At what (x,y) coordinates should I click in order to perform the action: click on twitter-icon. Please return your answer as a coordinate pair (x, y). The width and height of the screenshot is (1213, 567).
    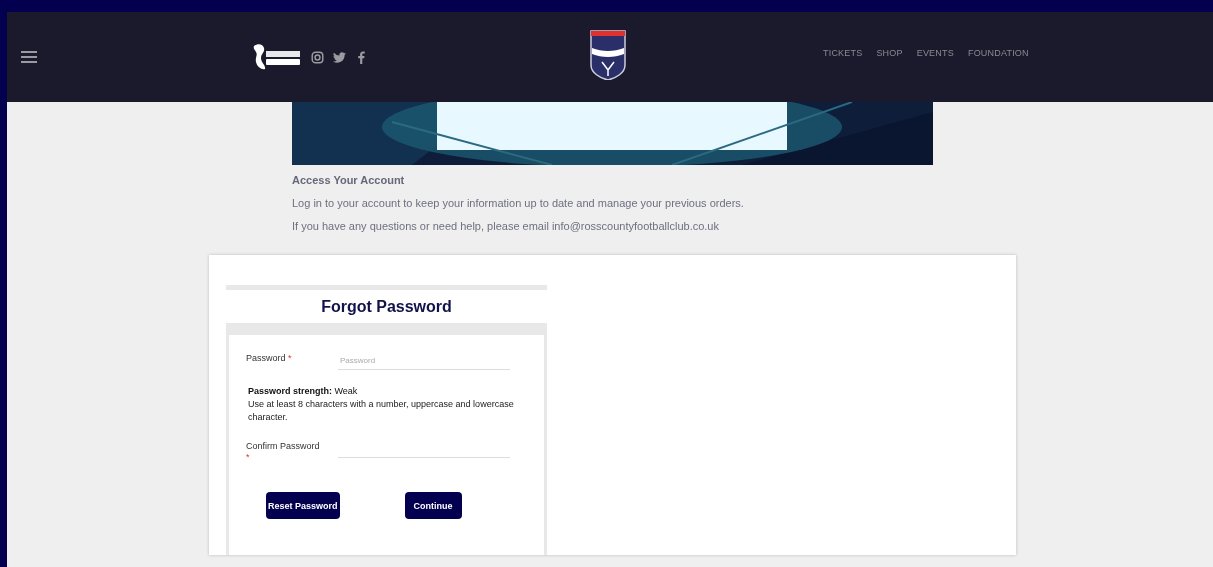
    Looking at the image, I should click on (339, 57).